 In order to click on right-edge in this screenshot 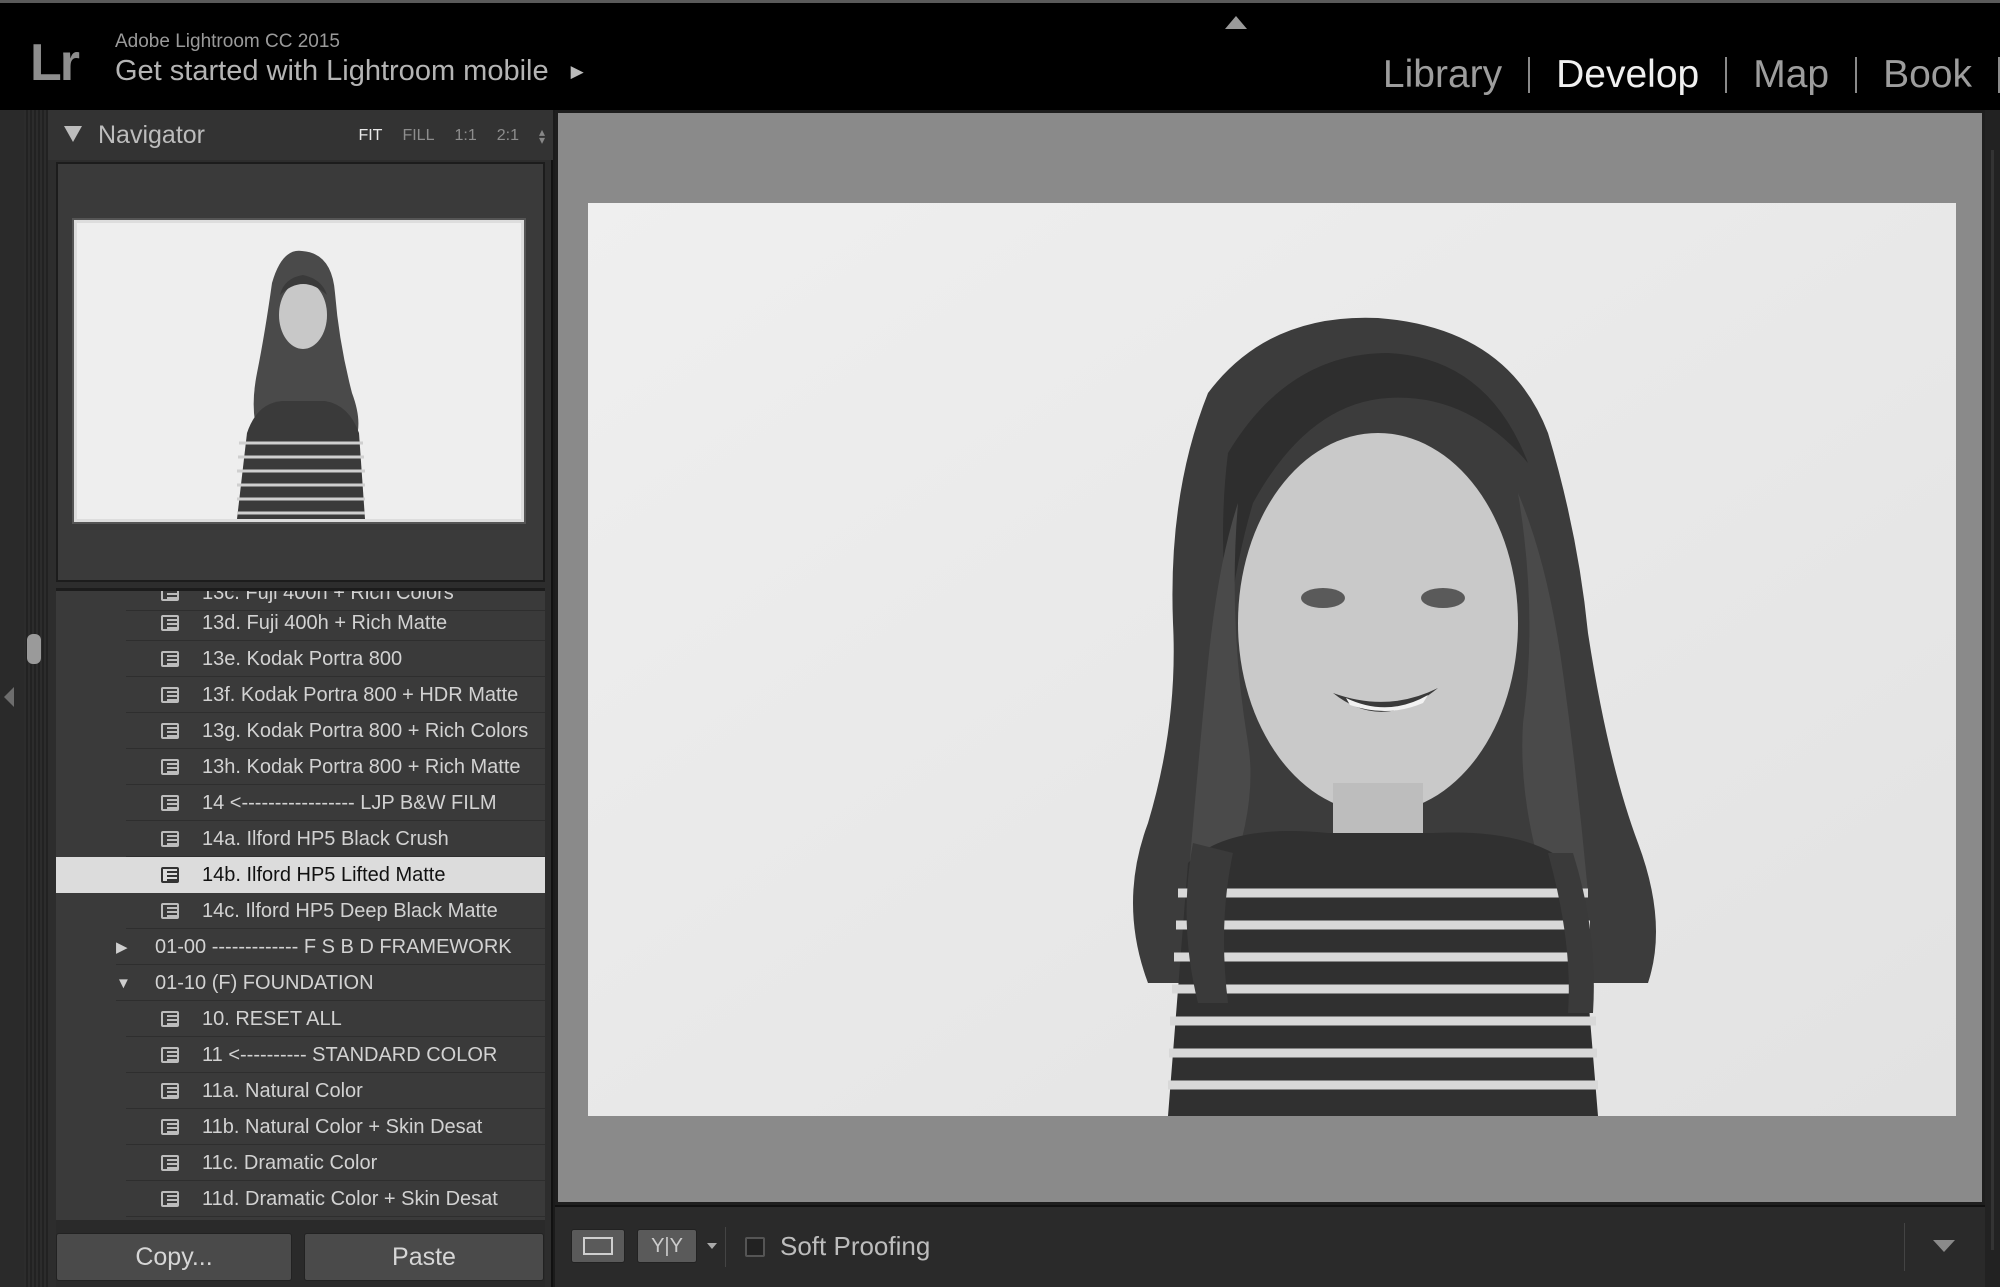, I will do `click(1992, 698)`.